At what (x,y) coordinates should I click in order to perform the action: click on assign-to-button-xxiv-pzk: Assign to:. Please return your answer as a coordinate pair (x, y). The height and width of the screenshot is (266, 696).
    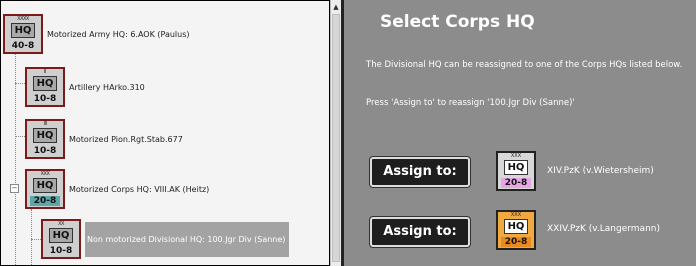
    Looking at the image, I should click on (420, 232).